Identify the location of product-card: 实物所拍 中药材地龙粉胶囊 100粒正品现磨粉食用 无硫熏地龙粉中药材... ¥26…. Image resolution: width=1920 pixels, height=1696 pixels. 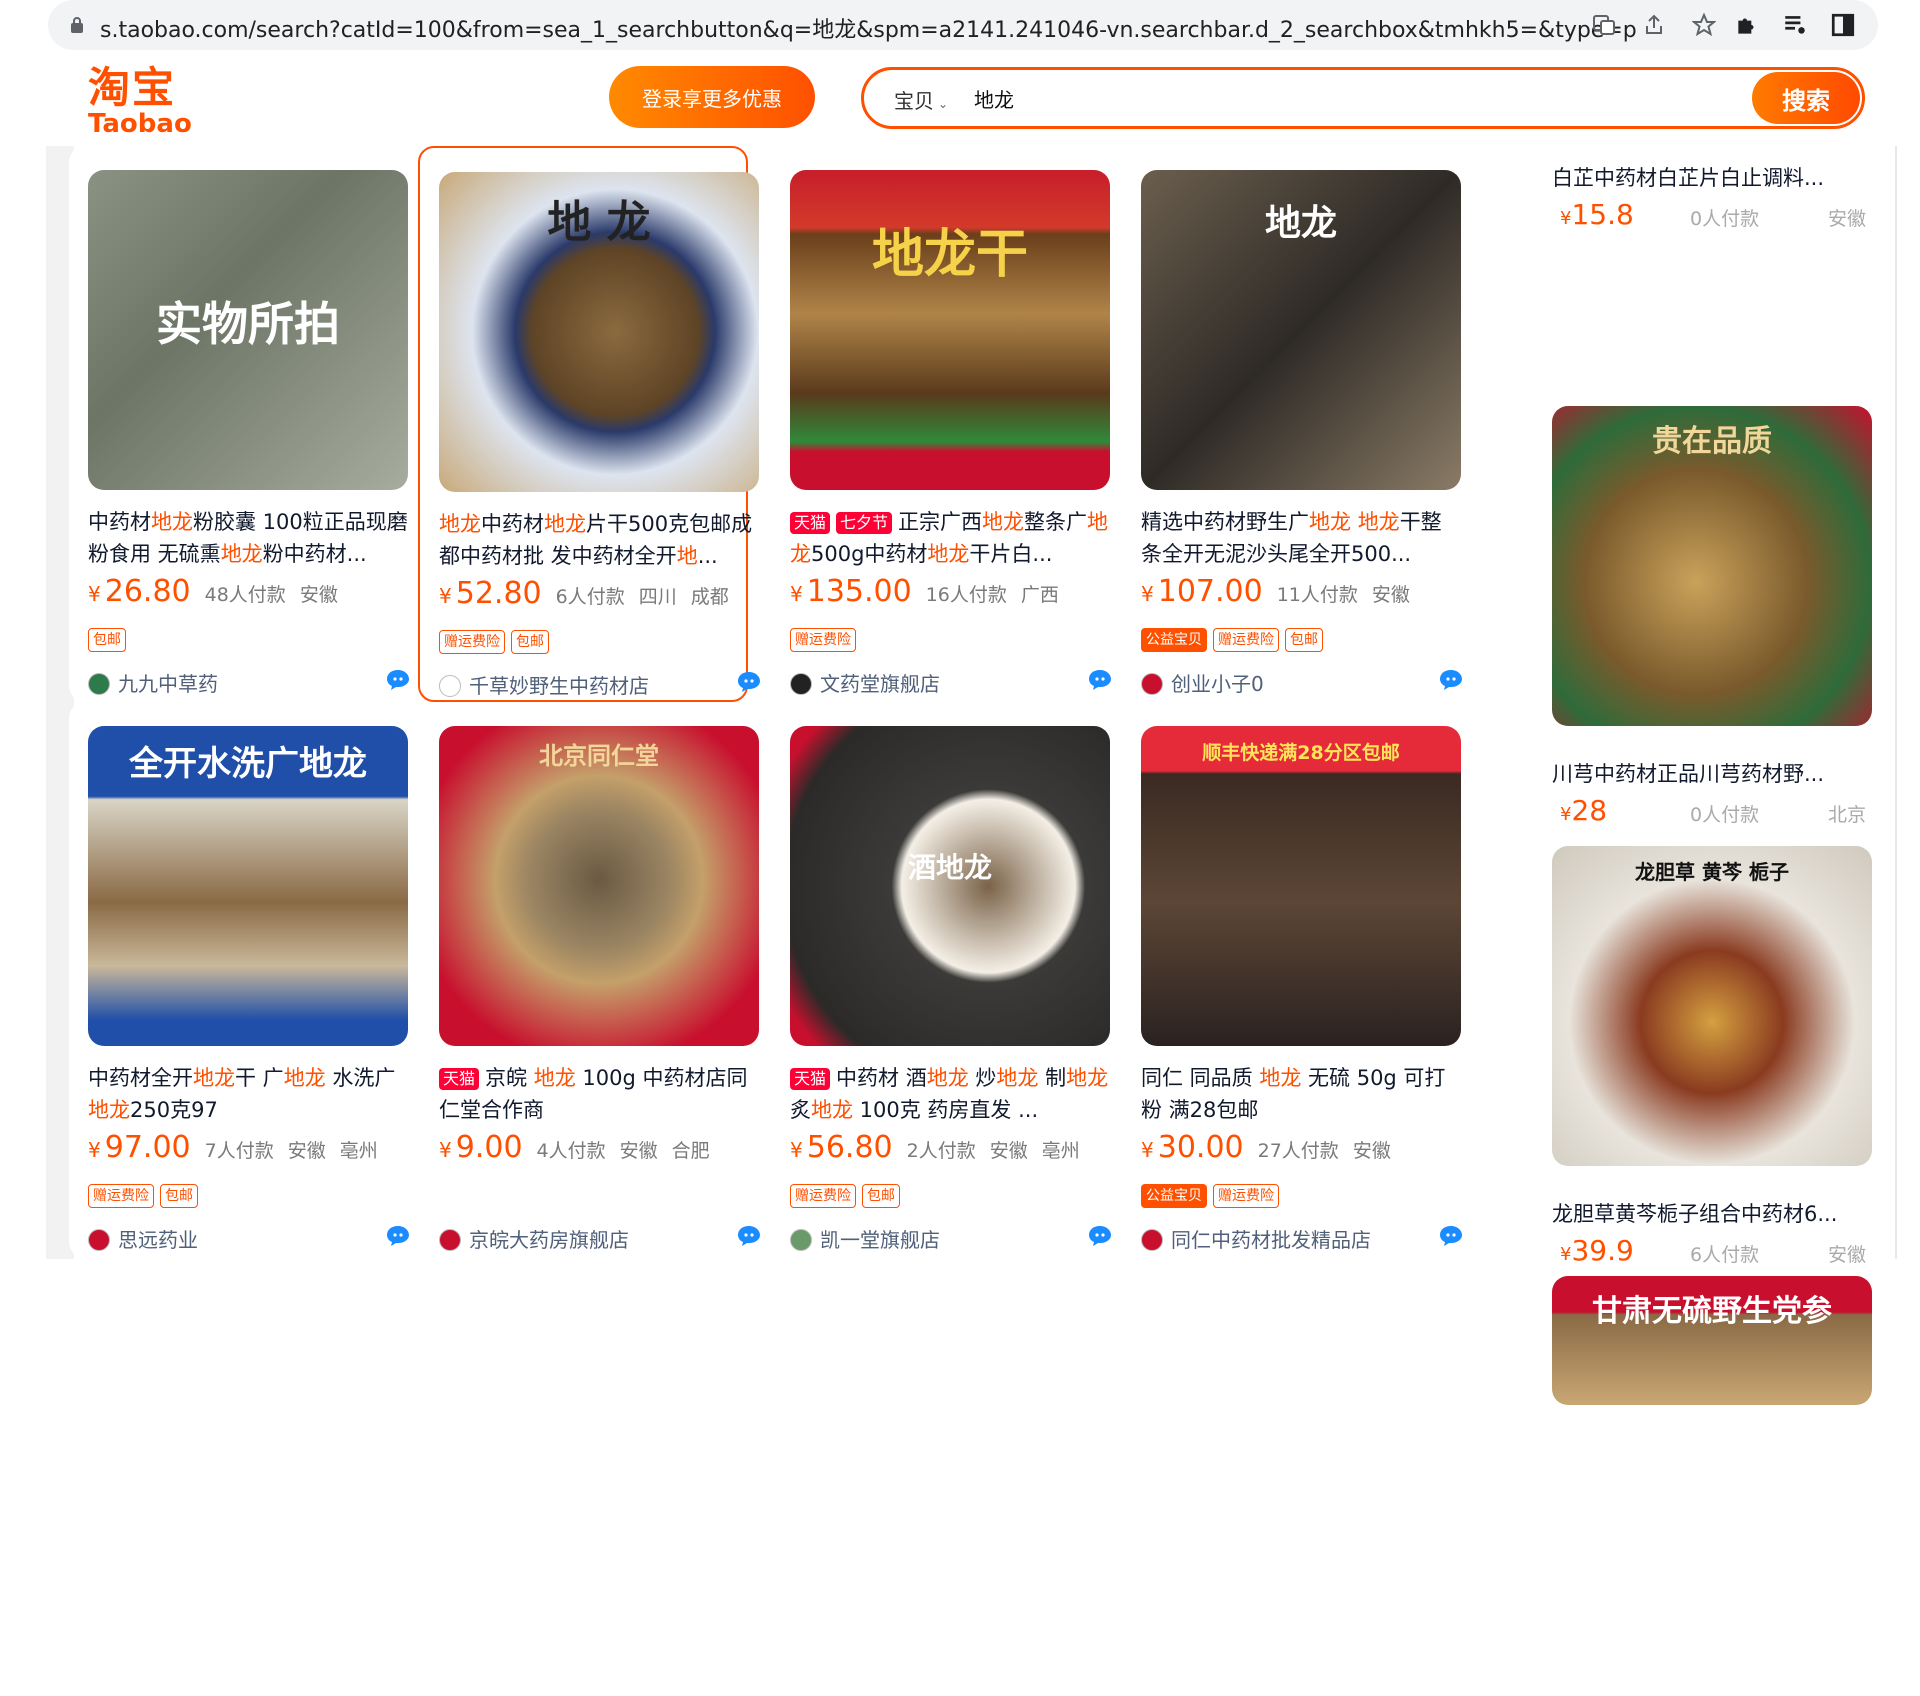
(239, 424).